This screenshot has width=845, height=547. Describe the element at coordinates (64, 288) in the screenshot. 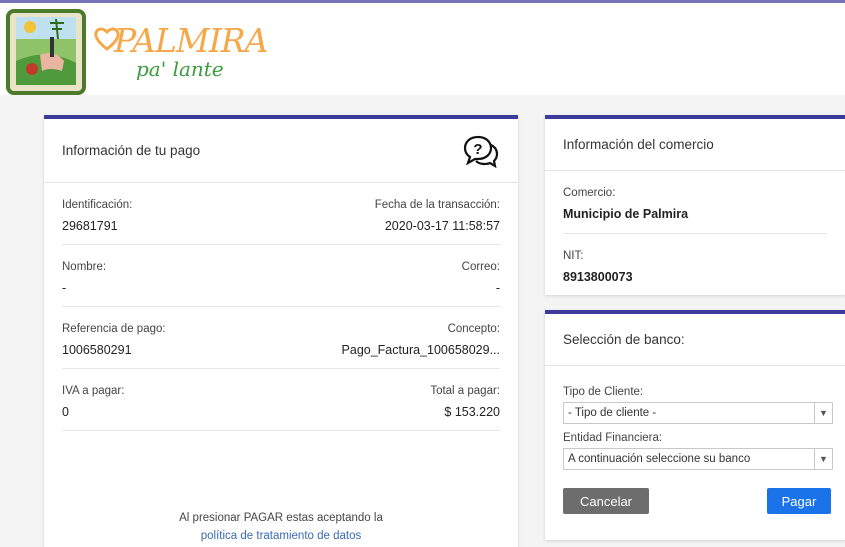

I see `name-value: -` at that location.